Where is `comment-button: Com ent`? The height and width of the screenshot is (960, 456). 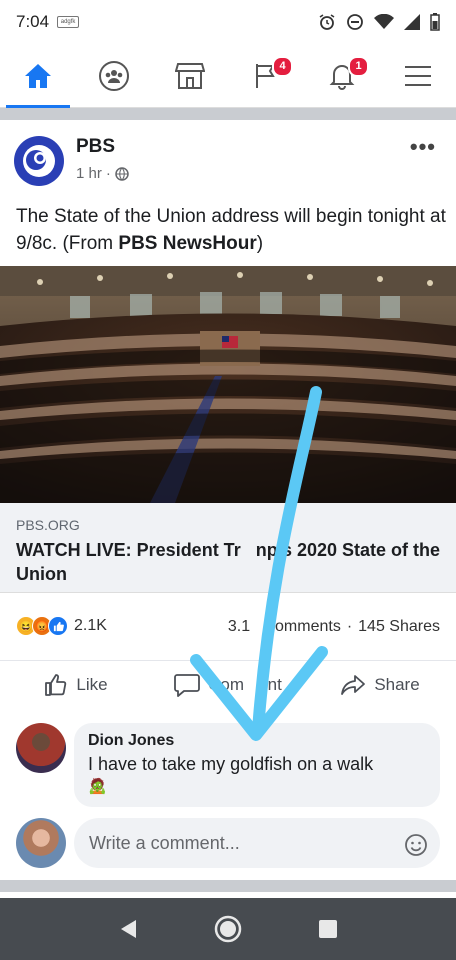
comment-button: Com ent is located at coordinates (228, 684).